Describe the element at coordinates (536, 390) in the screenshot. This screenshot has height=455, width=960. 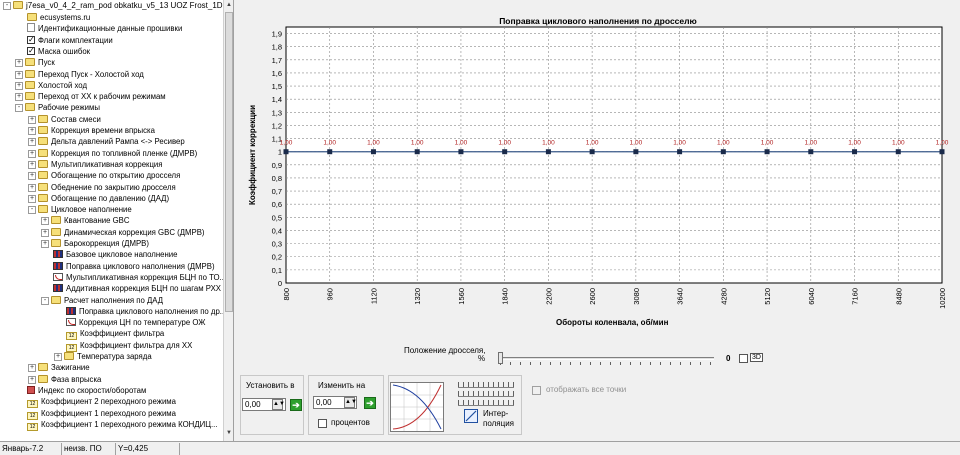
I see `show-all-points-checkbox` at that location.